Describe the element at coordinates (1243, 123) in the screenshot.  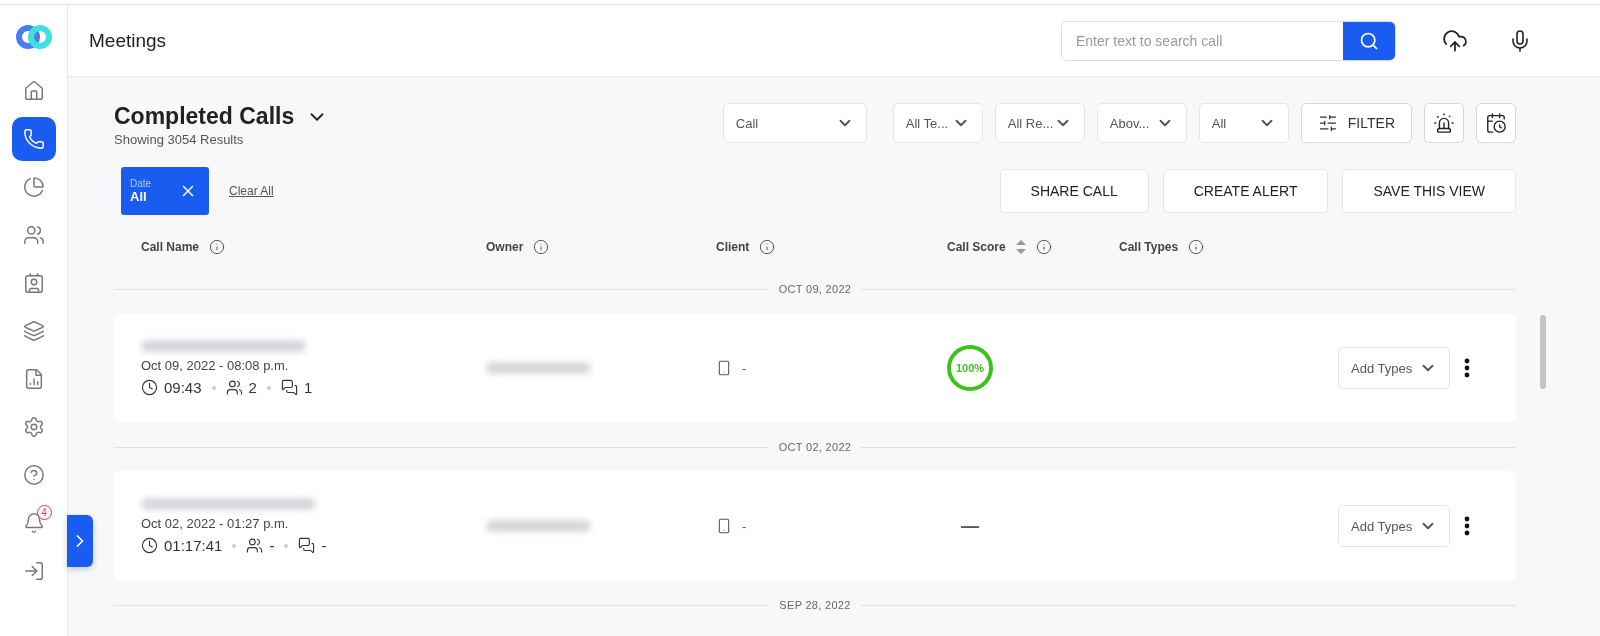
I see `filter-dropdown: All` at that location.